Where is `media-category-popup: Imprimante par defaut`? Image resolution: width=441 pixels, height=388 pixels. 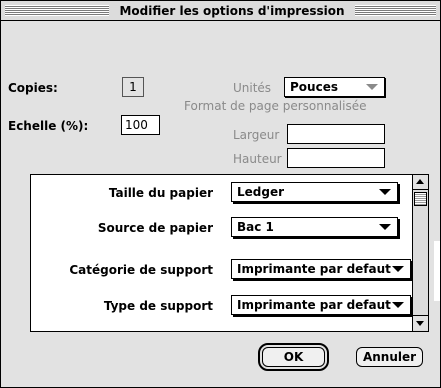 media-category-popup: Imprimante par defaut is located at coordinates (321, 269).